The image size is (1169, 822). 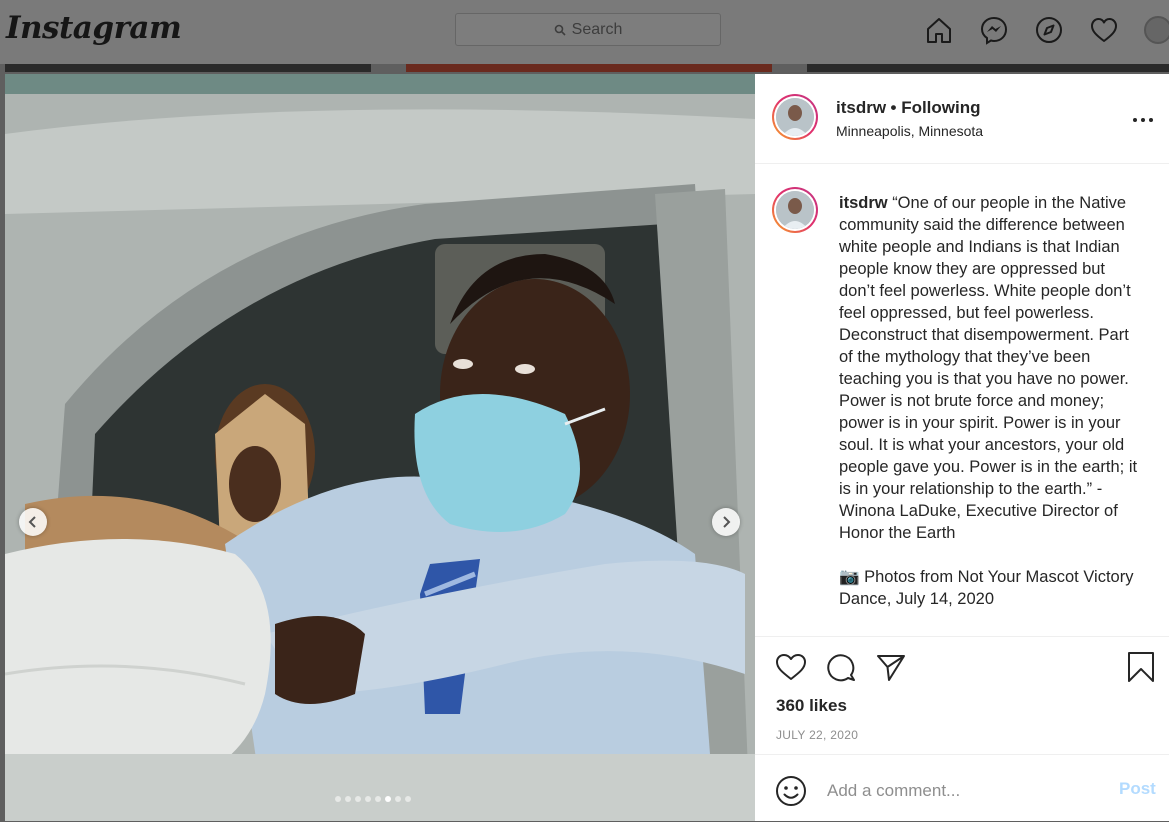 I want to click on carousel-prev-button, so click(x=33, y=522).